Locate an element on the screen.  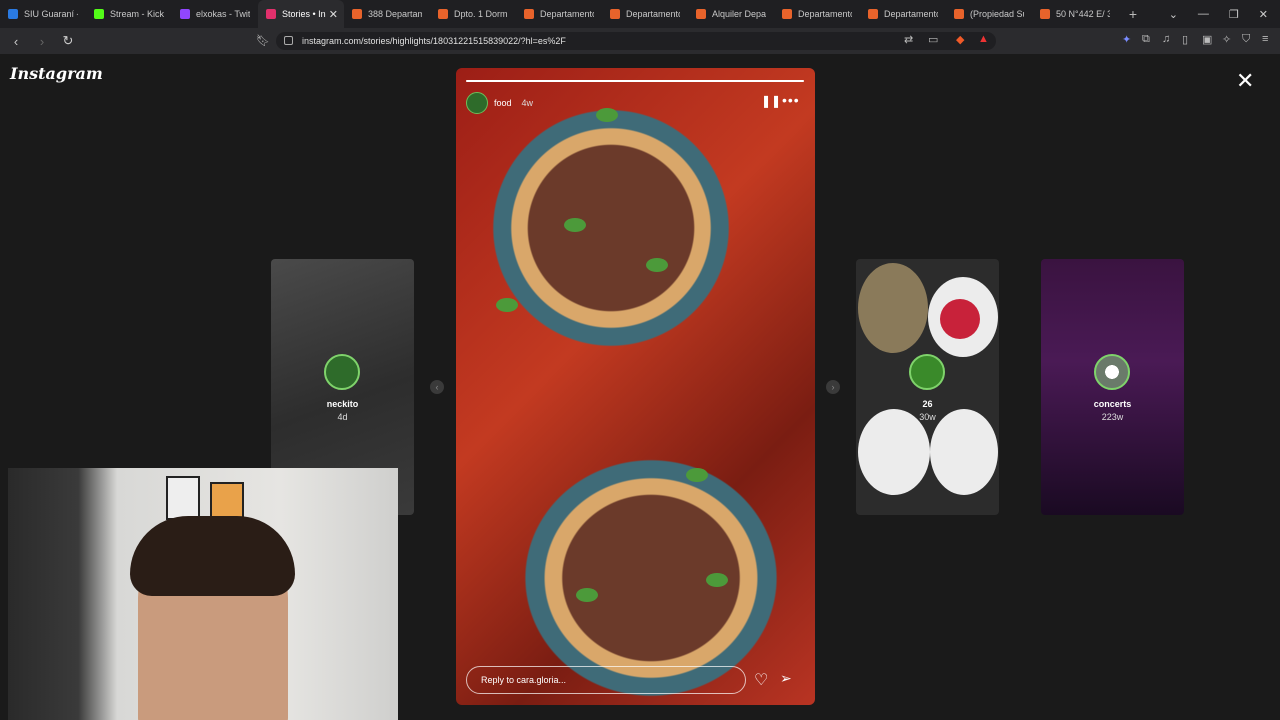
next-story-icon: › is located at coordinates (833, 387).